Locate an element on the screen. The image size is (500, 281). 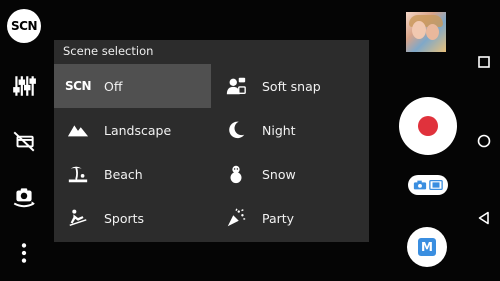
scene-item-beach: Beach is located at coordinates (132, 174).